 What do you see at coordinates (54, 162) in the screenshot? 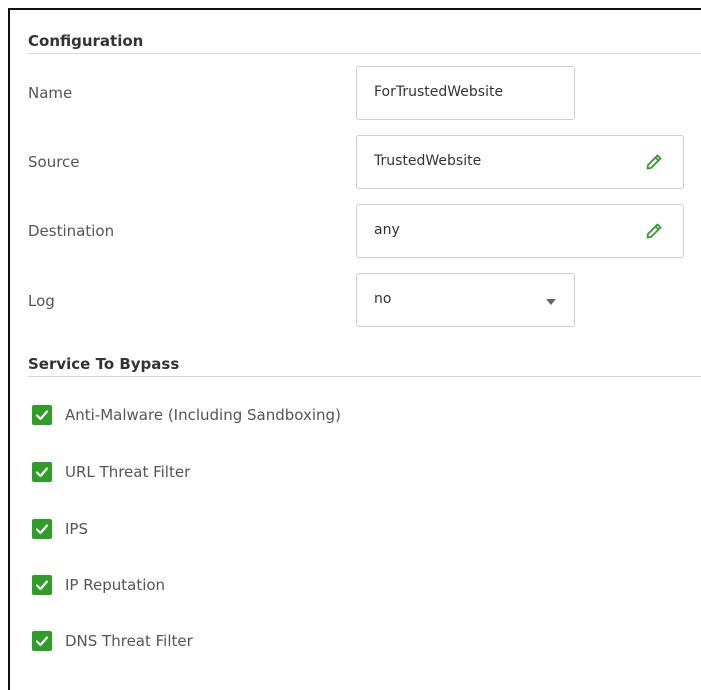
I see `source-label: Source` at bounding box center [54, 162].